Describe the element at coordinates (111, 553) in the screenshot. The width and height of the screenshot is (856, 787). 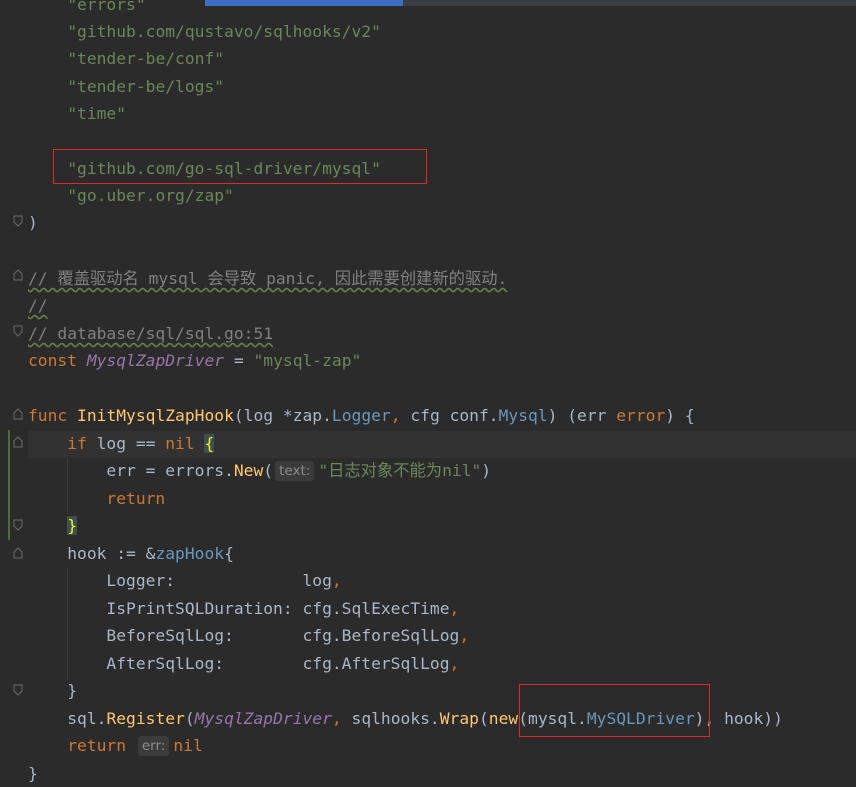
I see `expression: hook := &` at that location.